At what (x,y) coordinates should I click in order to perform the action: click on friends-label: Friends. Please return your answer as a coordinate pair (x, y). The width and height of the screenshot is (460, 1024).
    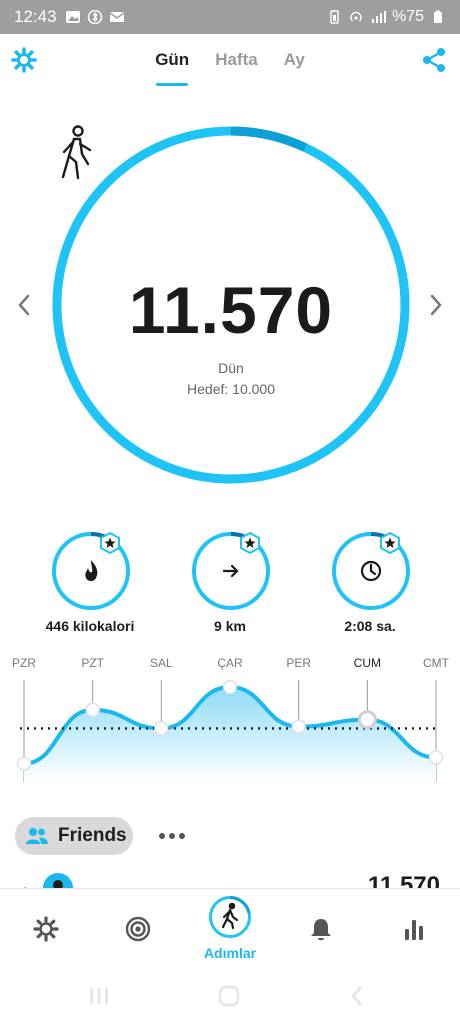
    Looking at the image, I should click on (92, 835).